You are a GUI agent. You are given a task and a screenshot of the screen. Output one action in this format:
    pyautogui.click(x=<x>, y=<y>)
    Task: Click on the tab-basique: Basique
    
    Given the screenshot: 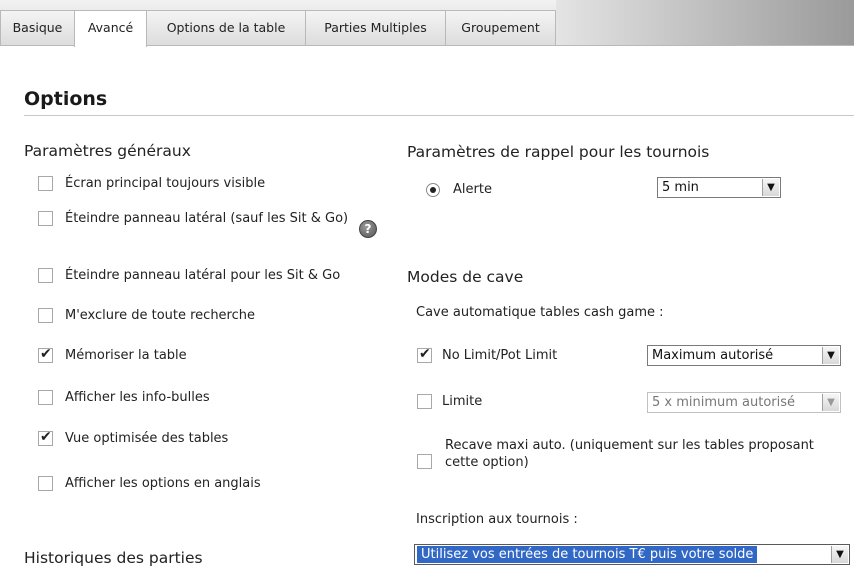 What is the action you would take?
    pyautogui.click(x=37, y=28)
    